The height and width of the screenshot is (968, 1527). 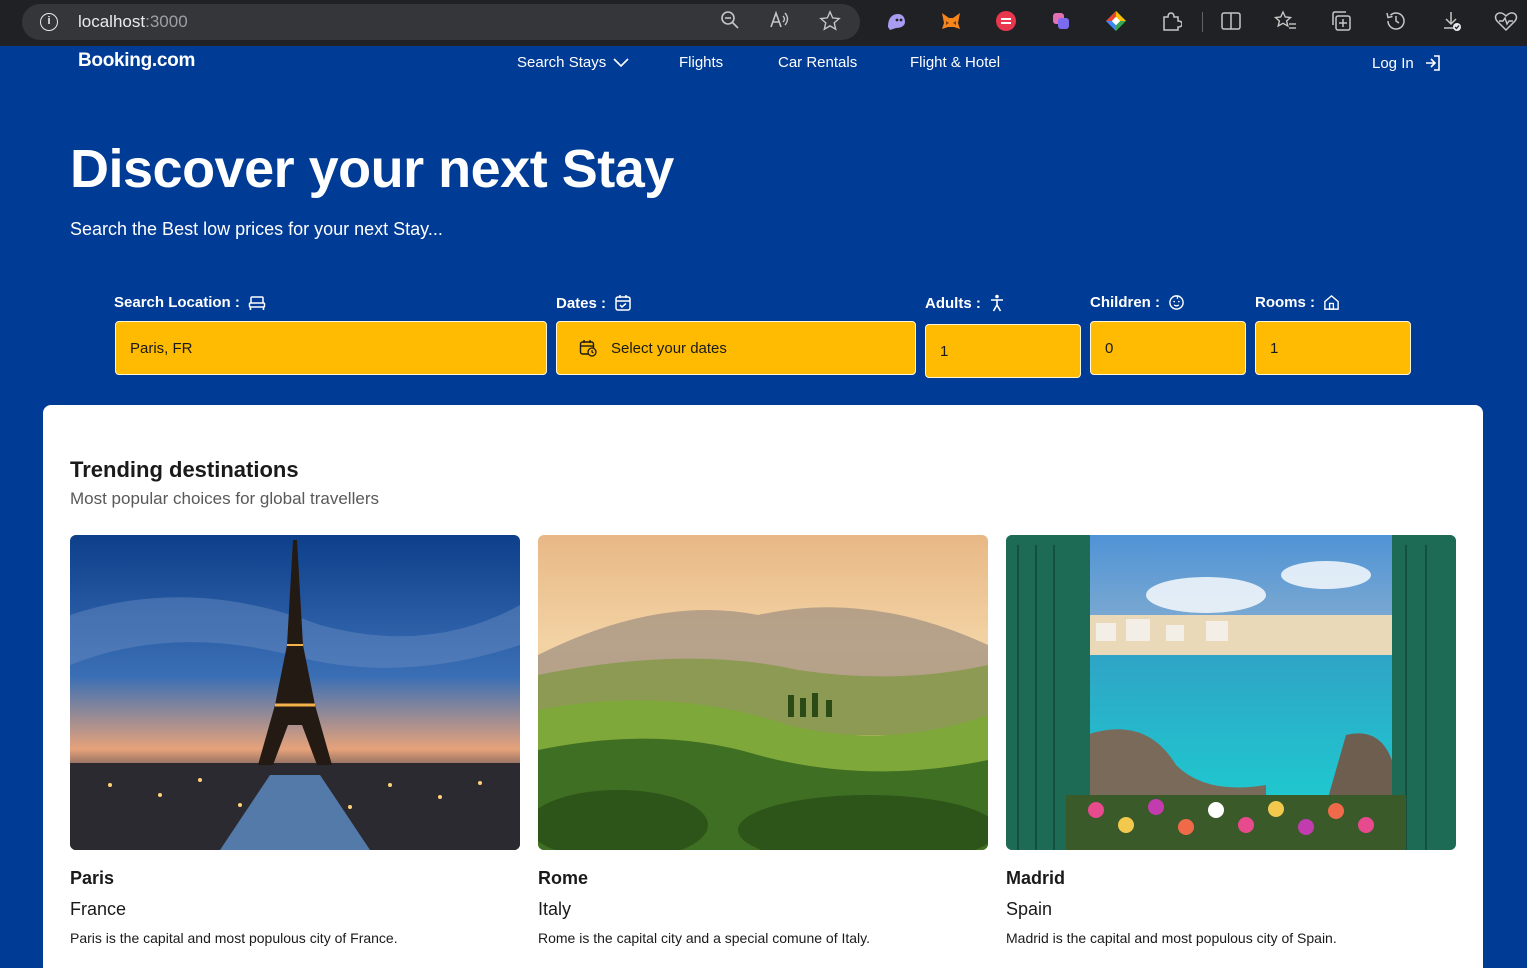 What do you see at coordinates (1231, 692) in the screenshot?
I see `madrid-image` at bounding box center [1231, 692].